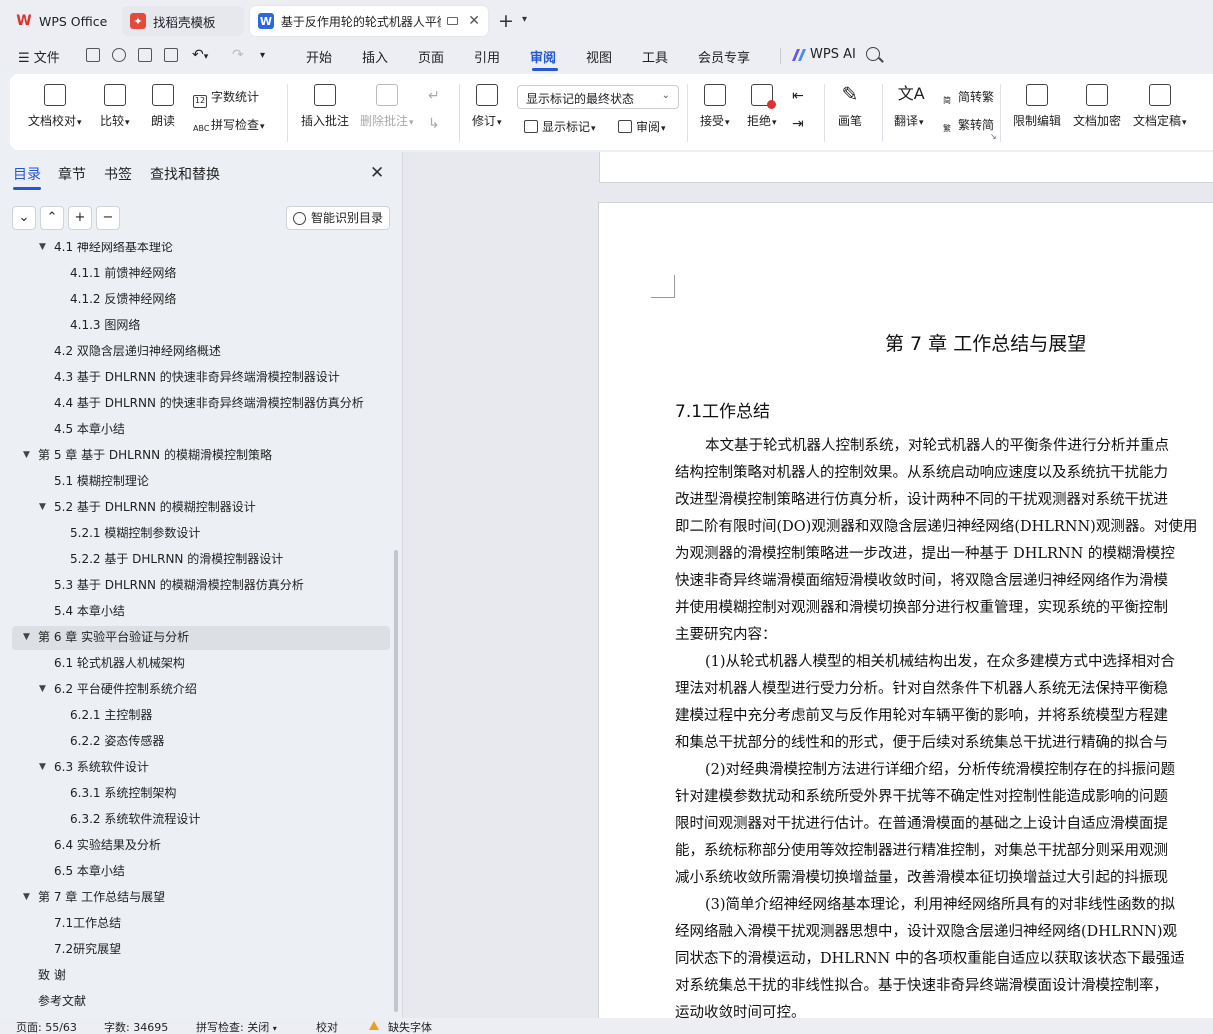 This screenshot has height=1034, width=1213. What do you see at coordinates (543, 56) in the screenshot?
I see `menu-review: 审阅` at bounding box center [543, 56].